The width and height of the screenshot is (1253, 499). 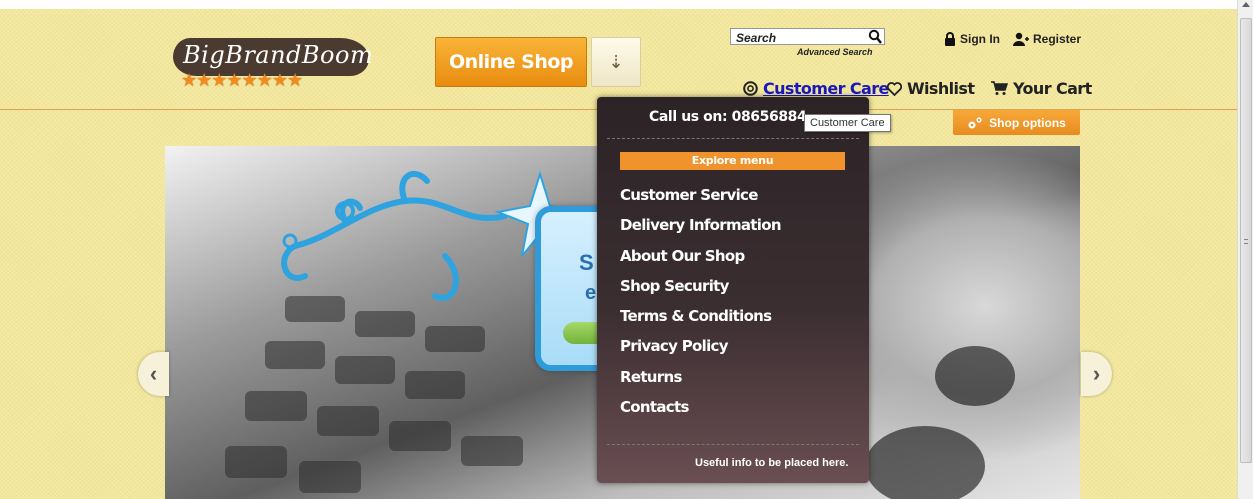 What do you see at coordinates (772, 463) in the screenshot?
I see `dropdown-footer-text: Useful info to be placed here.` at bounding box center [772, 463].